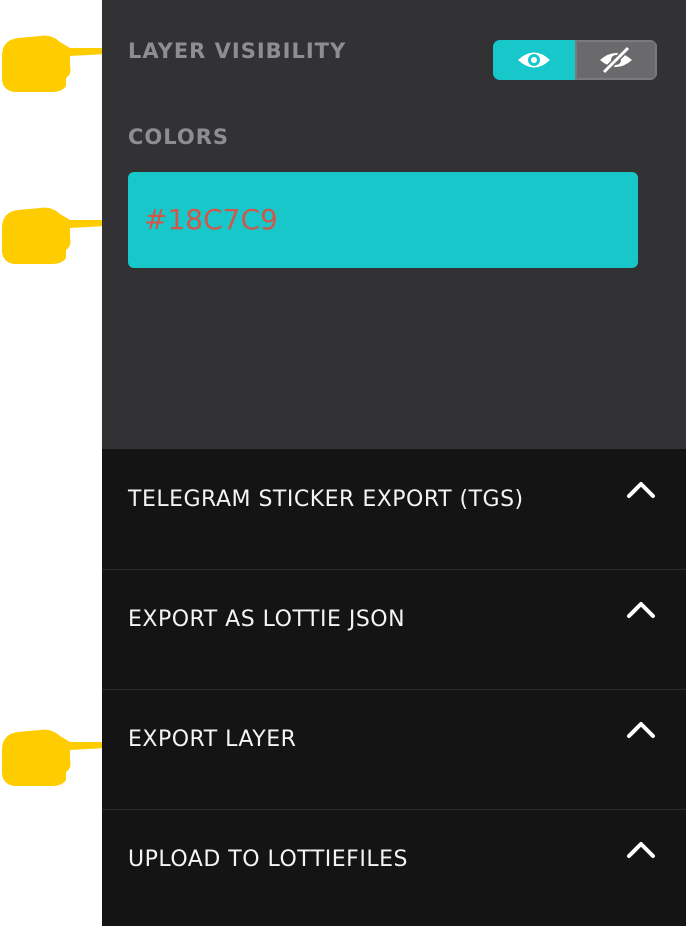 This screenshot has height=926, width=686. I want to click on layer-visibility-toggle, so click(575, 60).